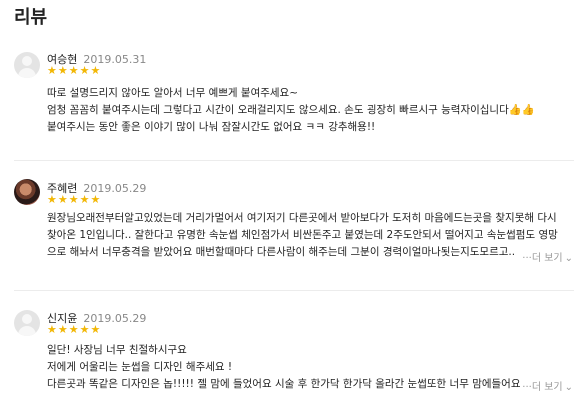 The width and height of the screenshot is (581, 416). I want to click on review-line: 일단! 사장님 너무 친절하시구요, so click(117, 350).